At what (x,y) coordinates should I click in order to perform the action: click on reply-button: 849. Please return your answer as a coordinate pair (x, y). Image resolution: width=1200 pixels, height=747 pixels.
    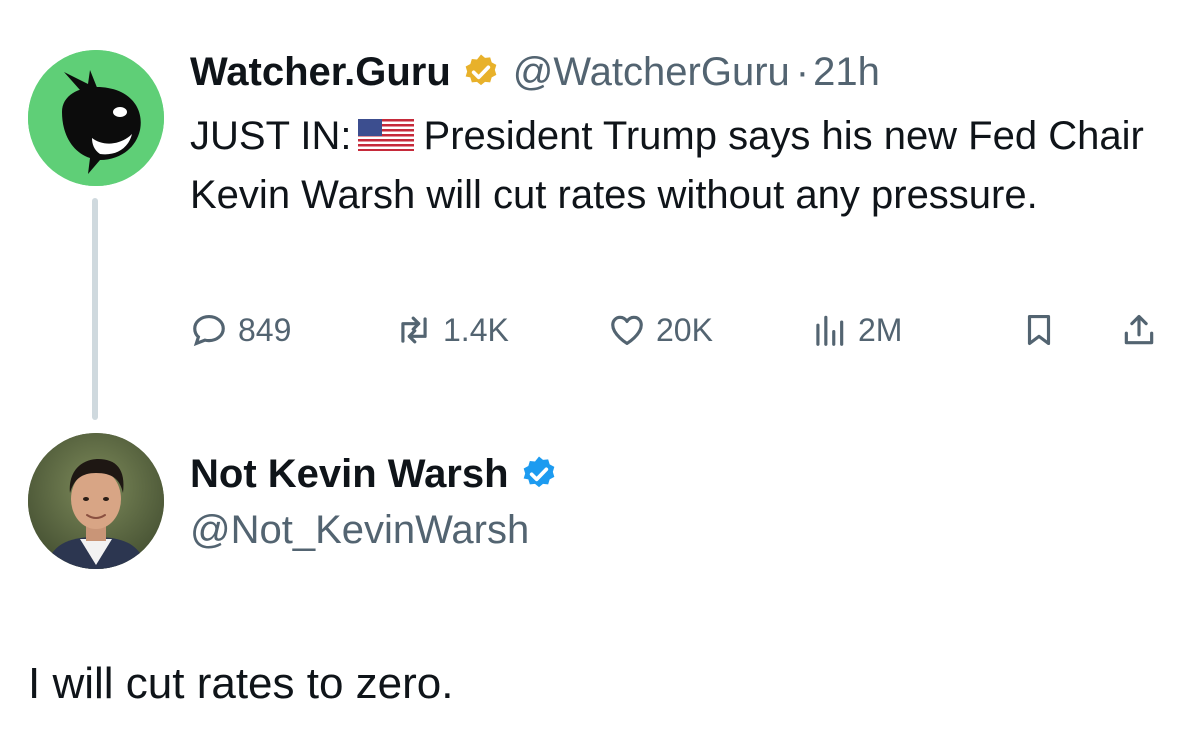
    Looking at the image, I should click on (240, 330).